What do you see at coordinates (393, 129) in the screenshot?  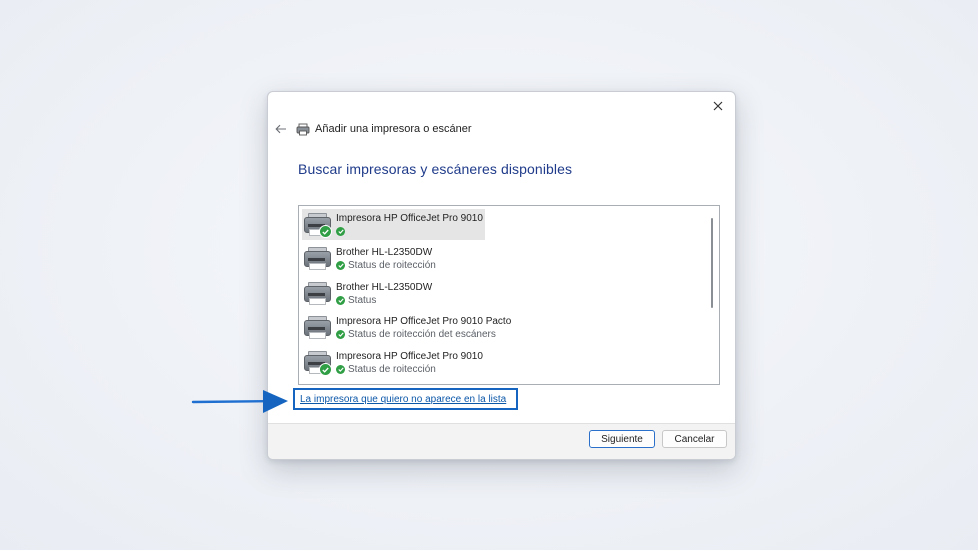 I see `dialog-title: Añadir una impresora o escáner` at bounding box center [393, 129].